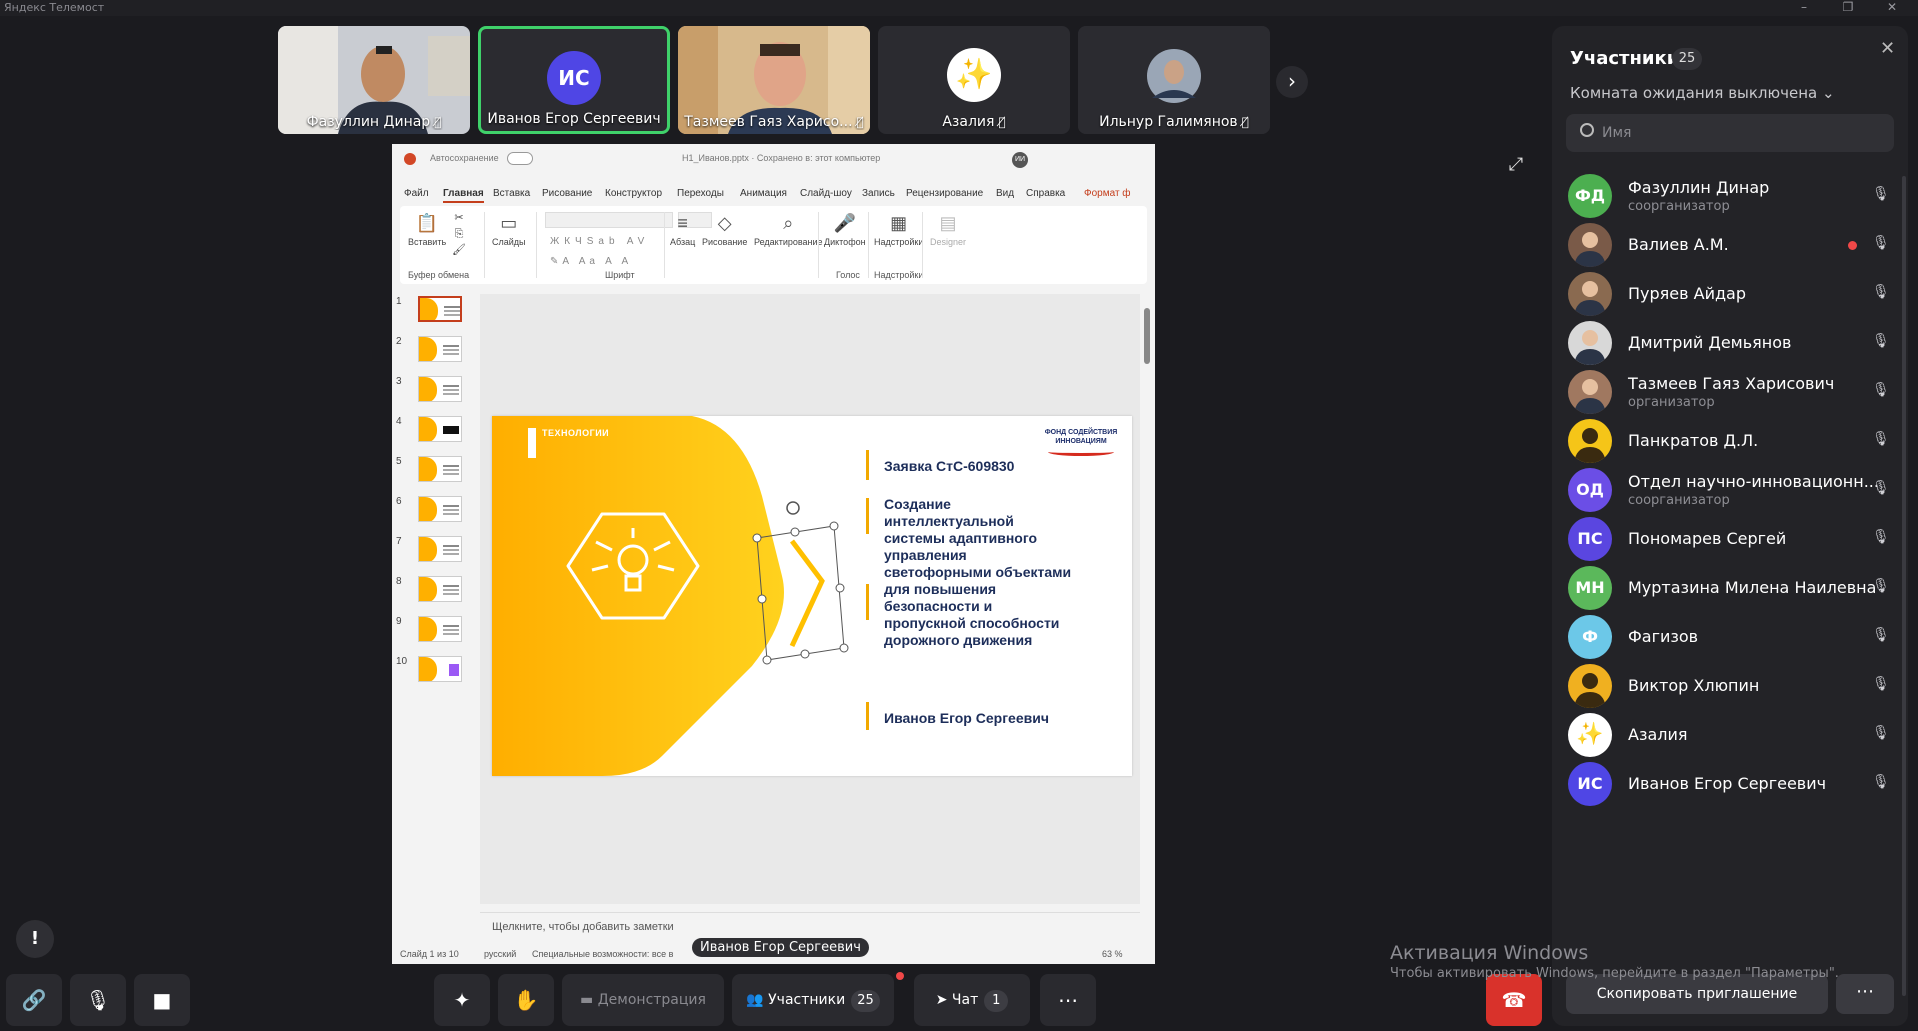 The width and height of the screenshot is (1918, 1031). What do you see at coordinates (1590, 690) in the screenshot?
I see `person-icon` at bounding box center [1590, 690].